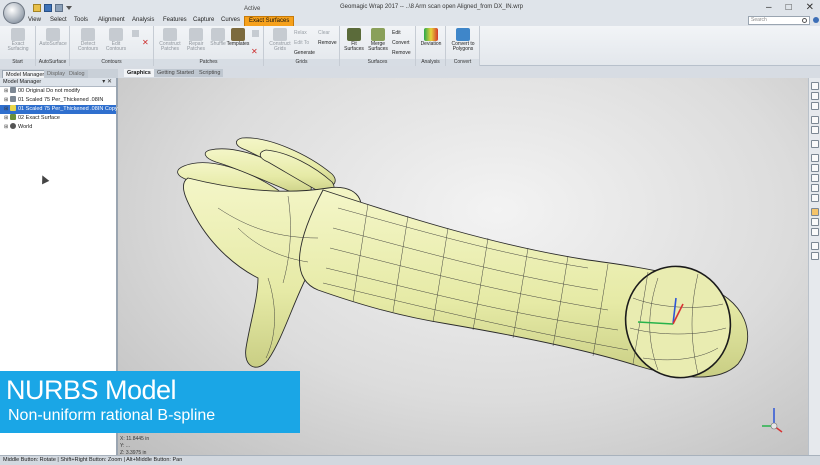 The image size is (820, 465). Describe the element at coordinates (14, 13) in the screenshot. I see `app-menu-button` at that location.